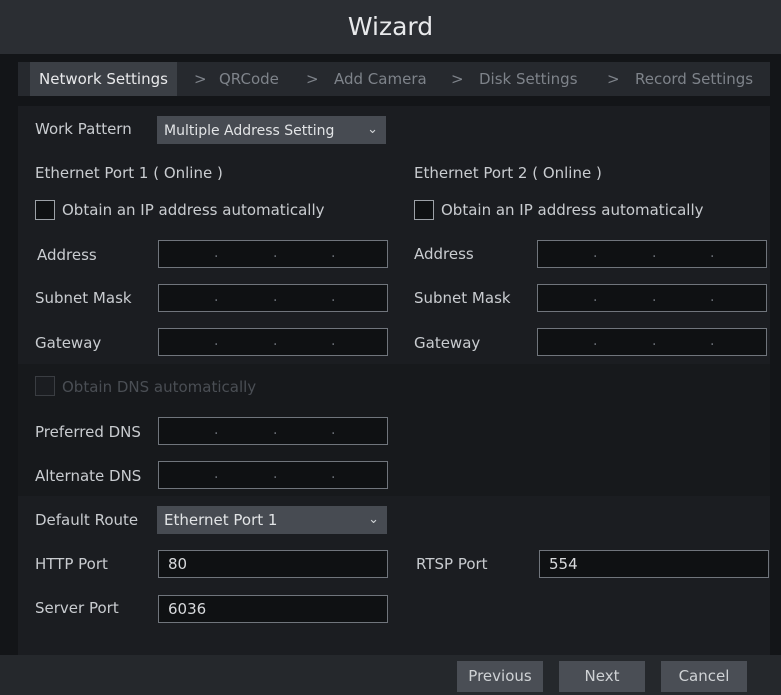  Describe the element at coordinates (103, 79) in the screenshot. I see `step-network-settings: Network Settings` at that location.